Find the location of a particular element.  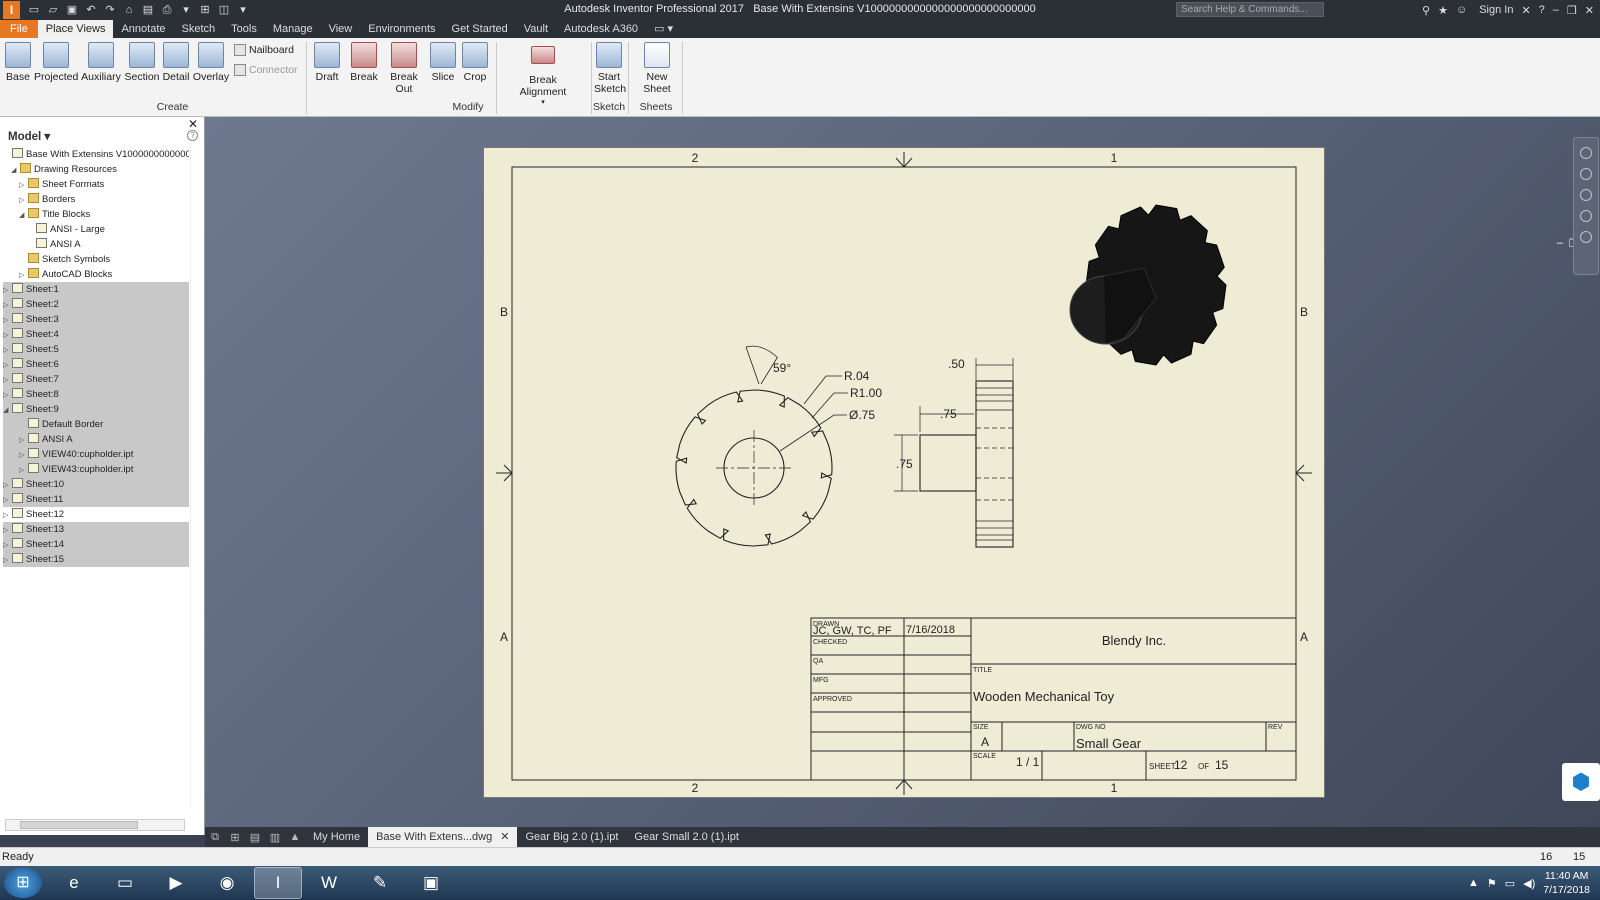

browser-close-icon: ✕ is located at coordinates (193, 124).